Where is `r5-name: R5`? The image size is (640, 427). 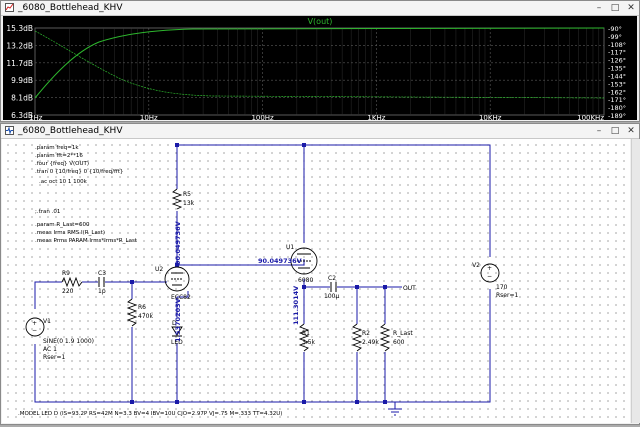 r5-name: R5 is located at coordinates (187, 194).